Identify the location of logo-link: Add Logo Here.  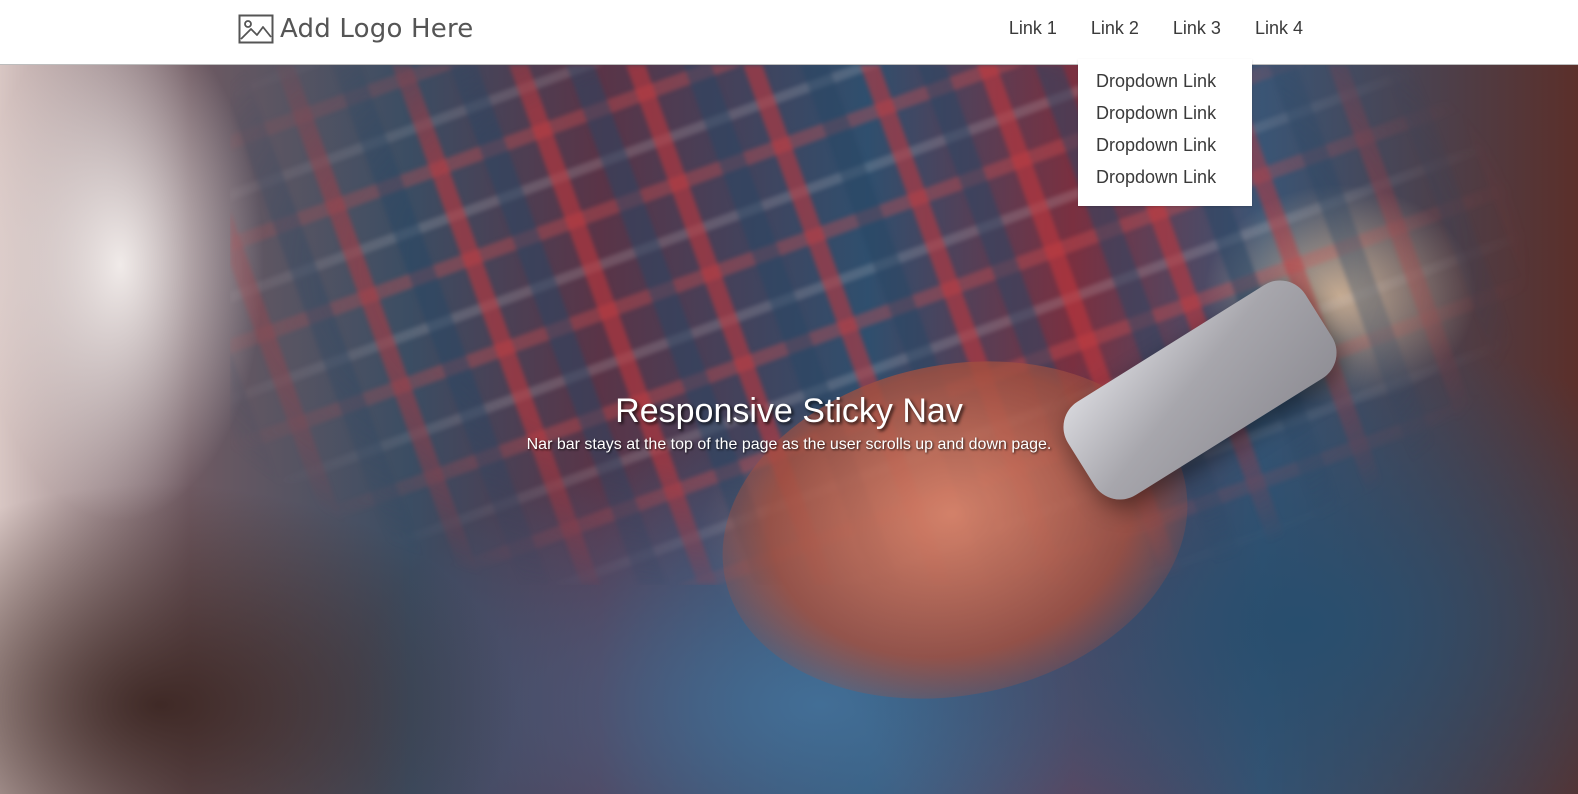
(355, 29).